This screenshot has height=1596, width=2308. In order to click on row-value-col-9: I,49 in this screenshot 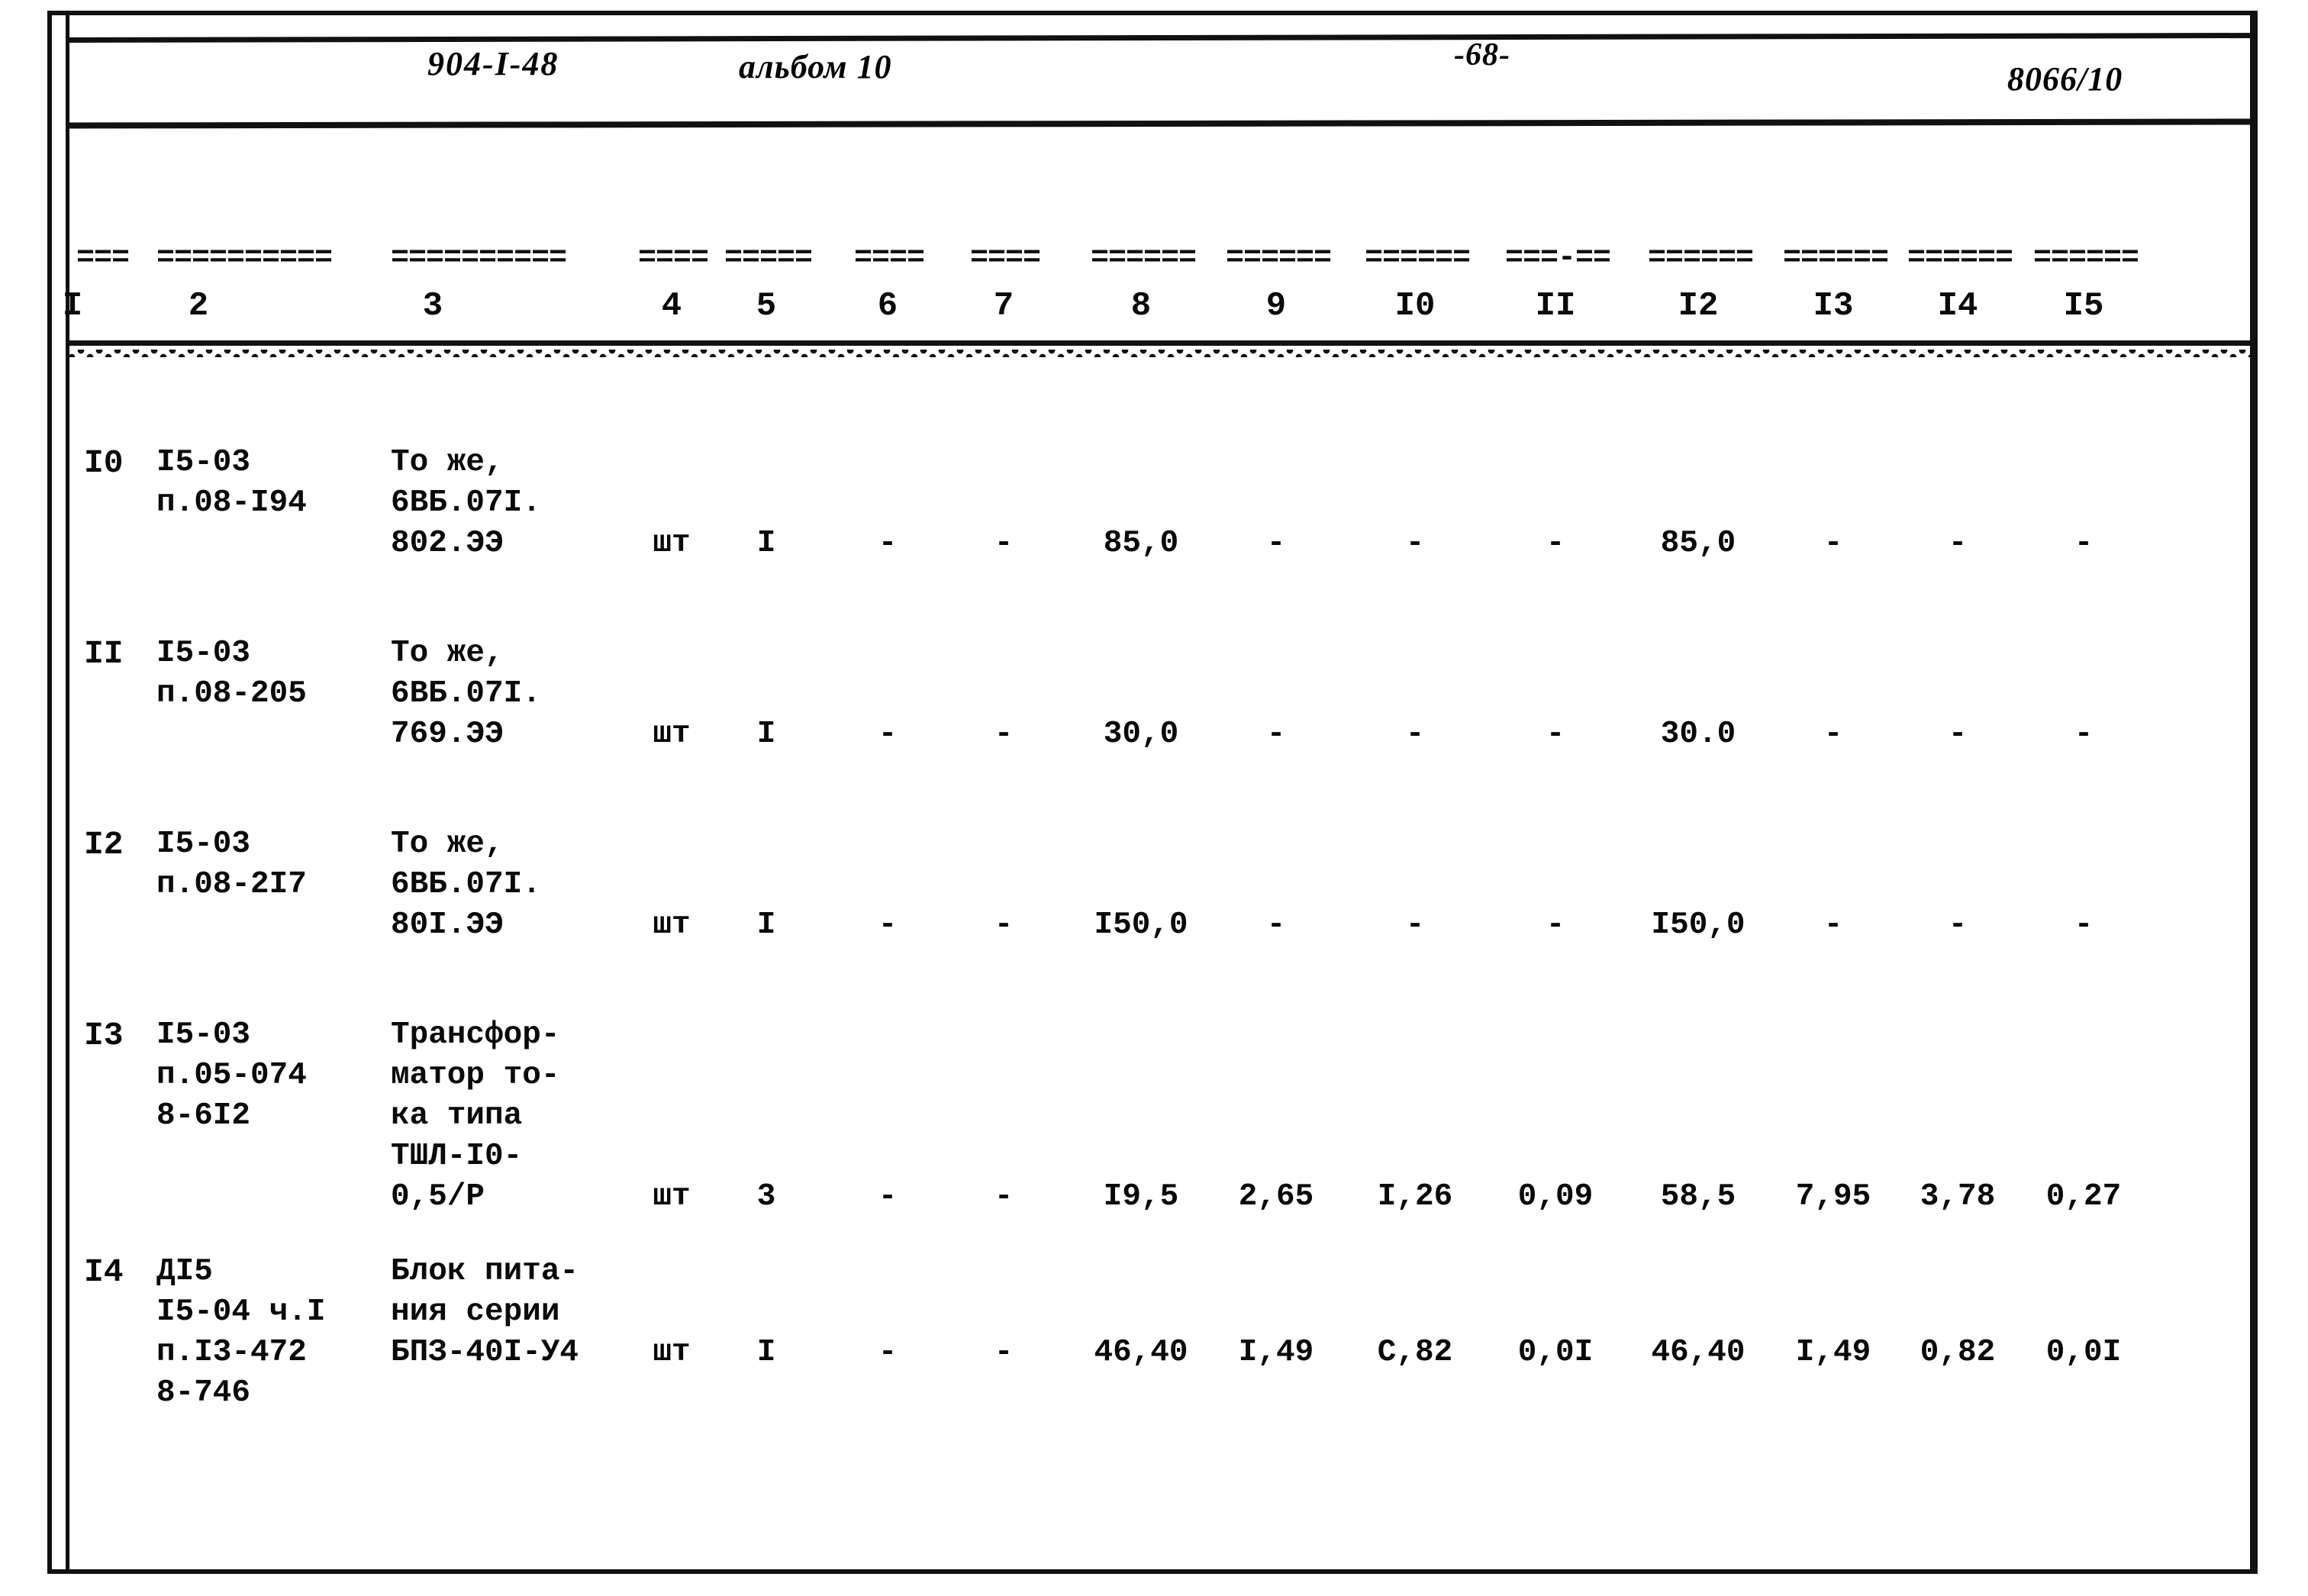, I will do `click(1276, 1353)`.